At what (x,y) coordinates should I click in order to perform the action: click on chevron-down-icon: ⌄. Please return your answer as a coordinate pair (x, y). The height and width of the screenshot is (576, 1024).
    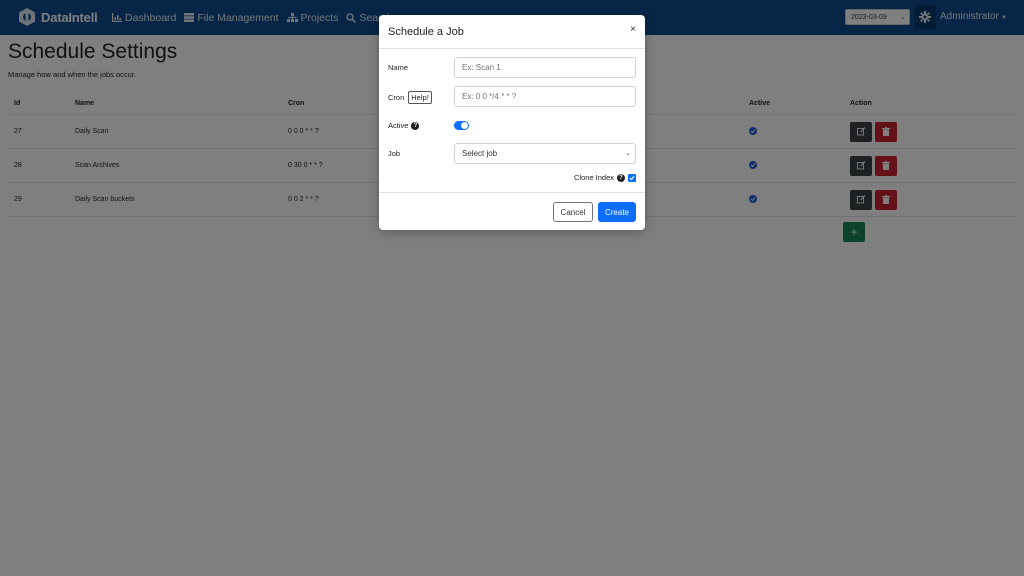
    Looking at the image, I should click on (628, 153).